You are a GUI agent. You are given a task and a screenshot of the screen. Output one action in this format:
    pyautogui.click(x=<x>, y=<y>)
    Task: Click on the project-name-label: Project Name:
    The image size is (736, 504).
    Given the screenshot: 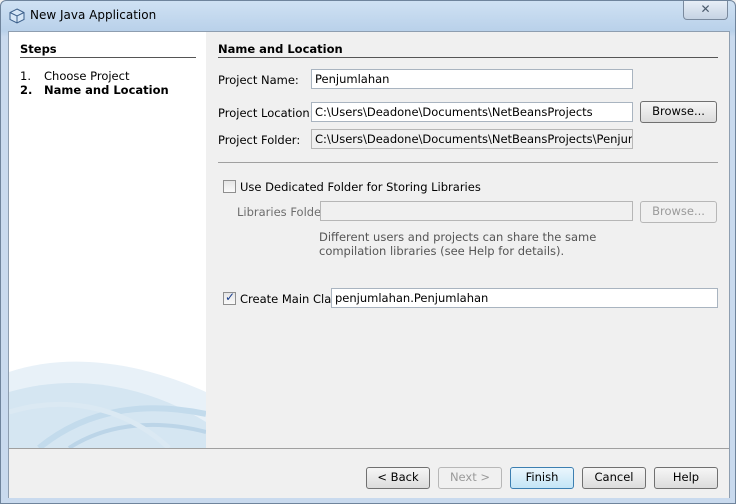 What is the action you would take?
    pyautogui.click(x=258, y=80)
    